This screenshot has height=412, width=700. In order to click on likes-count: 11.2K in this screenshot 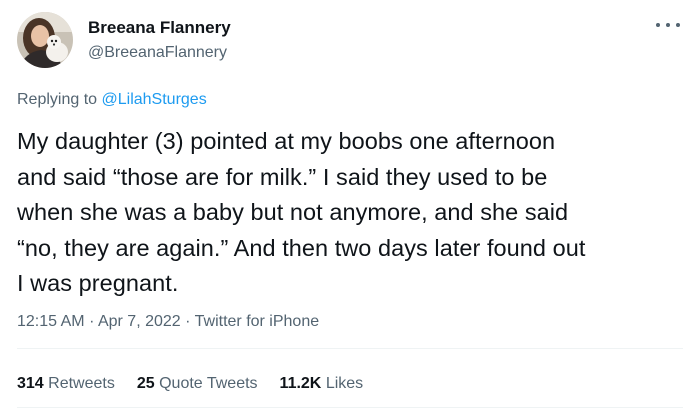, I will do `click(300, 383)`.